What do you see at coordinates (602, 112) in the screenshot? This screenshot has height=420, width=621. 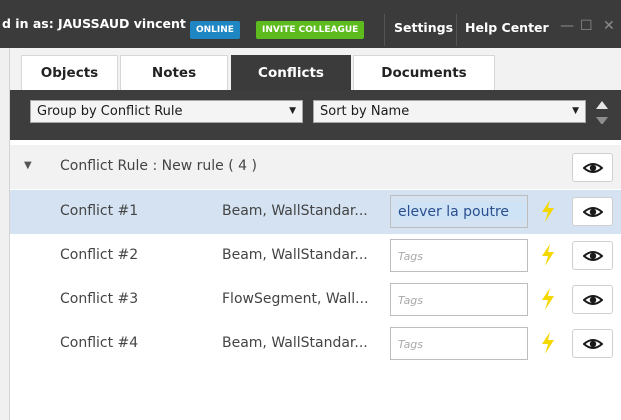 I see `scroll-arrows-icon` at bounding box center [602, 112].